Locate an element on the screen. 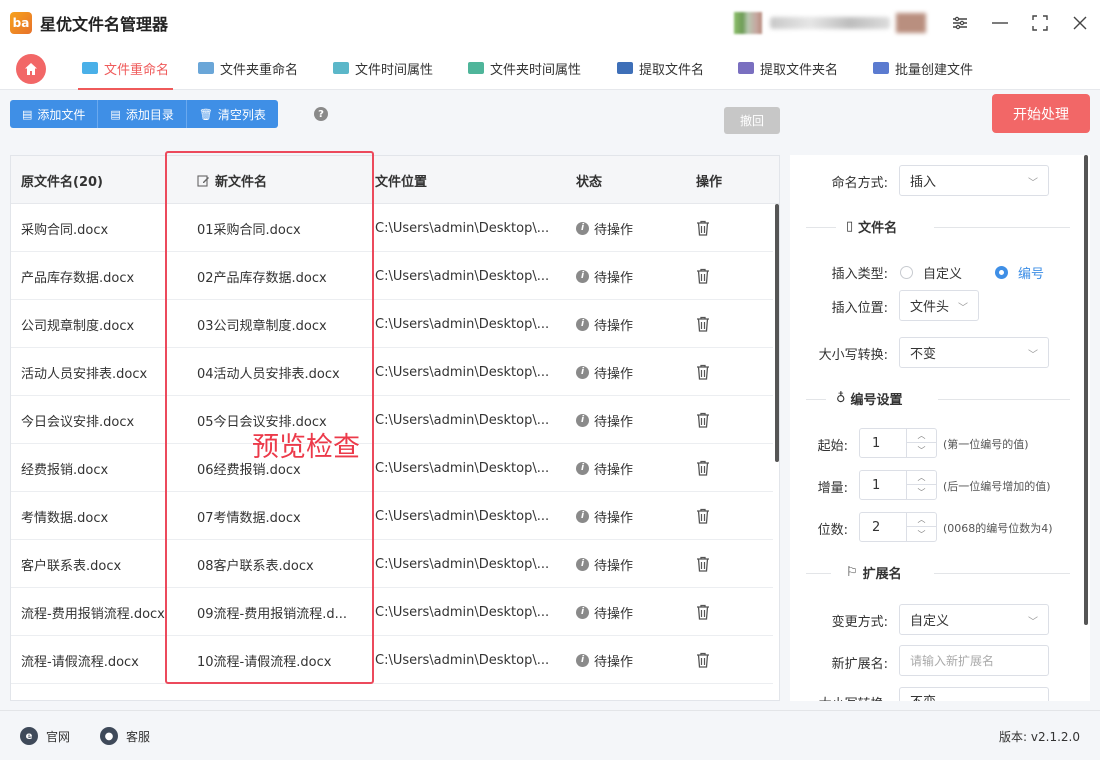  tab-label: 提取文件名 is located at coordinates (672, 70).